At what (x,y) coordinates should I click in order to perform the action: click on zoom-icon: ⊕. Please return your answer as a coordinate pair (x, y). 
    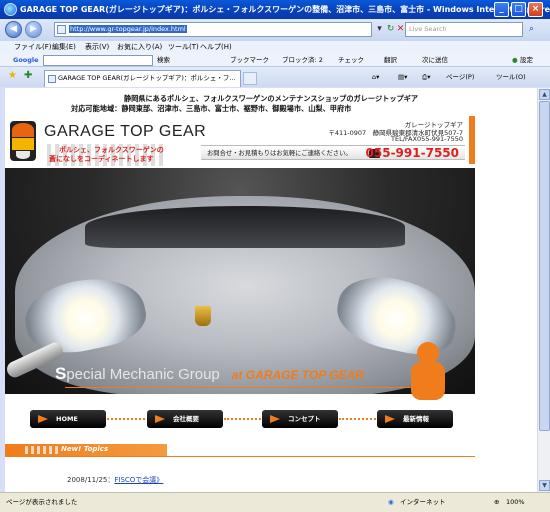
    Looking at the image, I should click on (496, 502).